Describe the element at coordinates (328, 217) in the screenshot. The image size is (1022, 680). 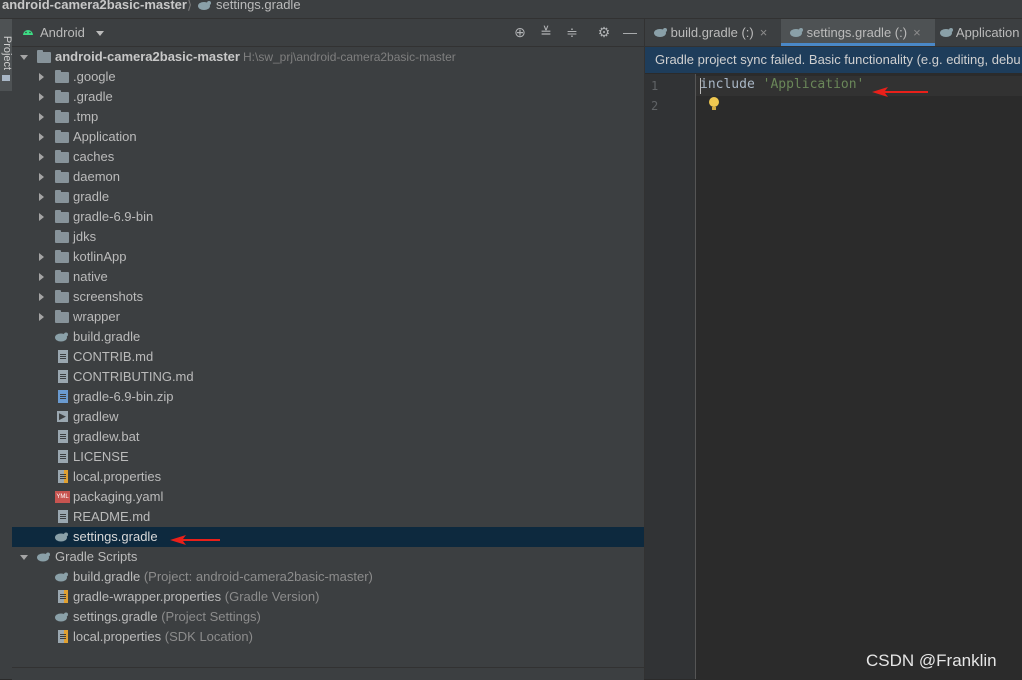
I see `tree-folder: gradle-6.9-bin` at that location.